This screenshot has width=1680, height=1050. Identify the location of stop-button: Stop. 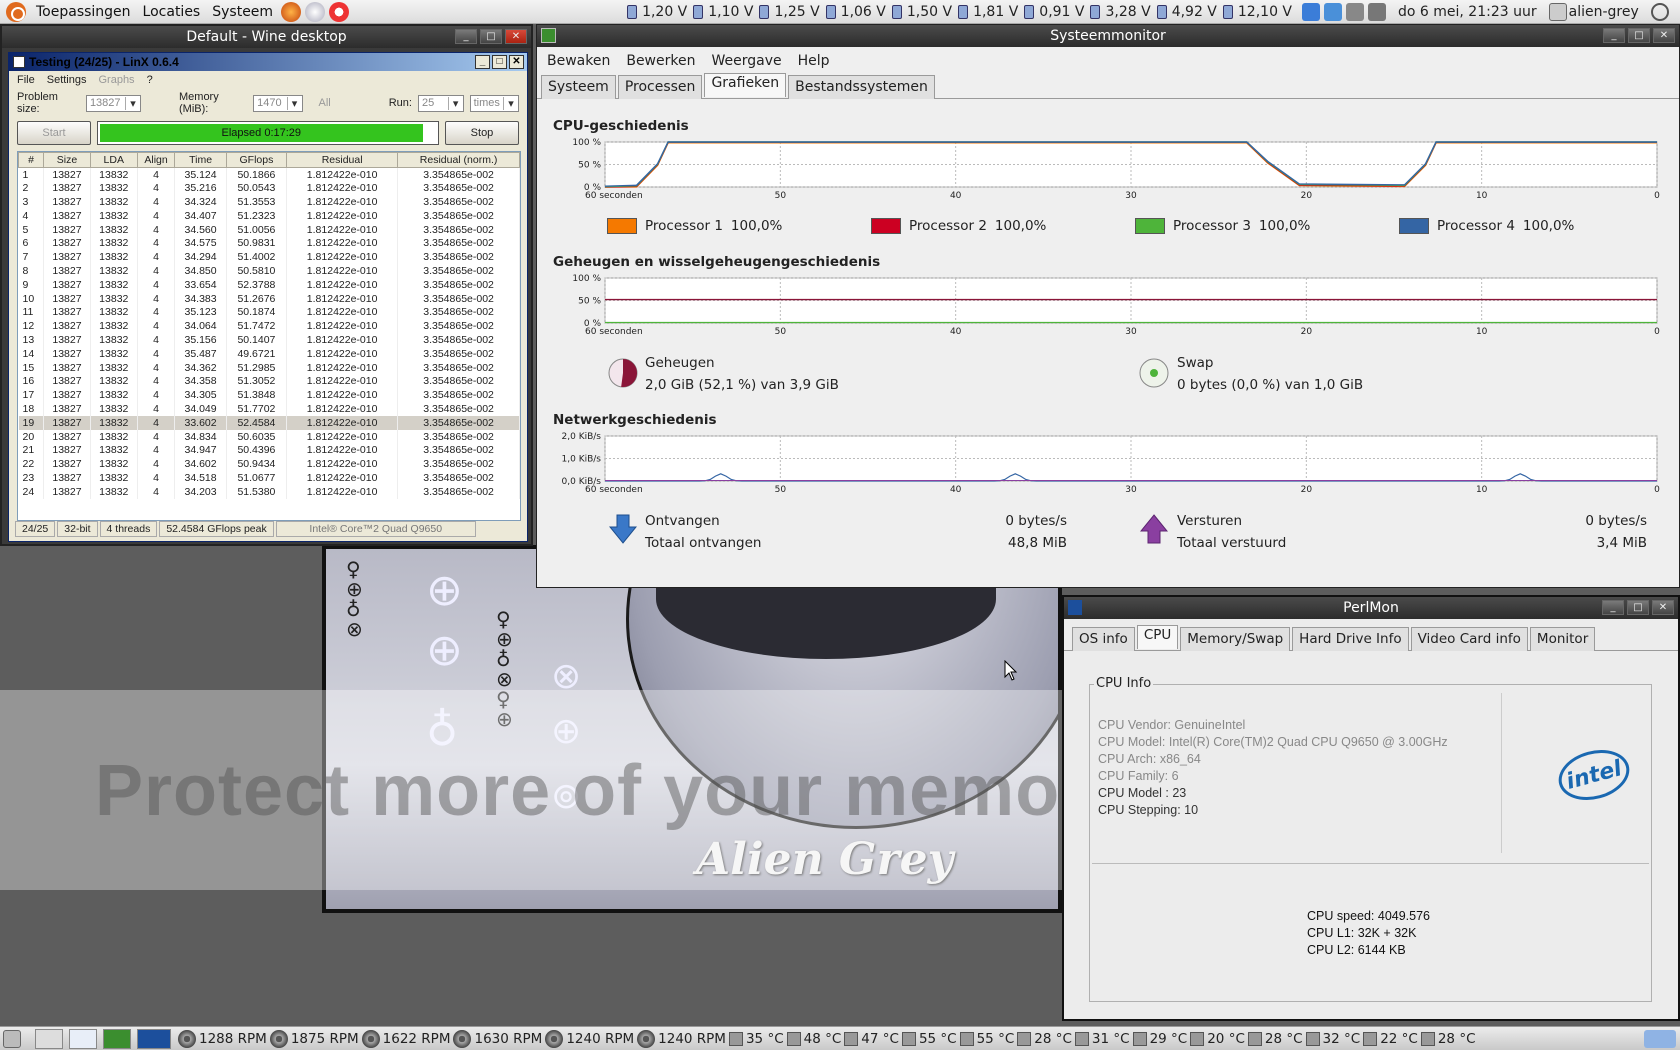
(482, 133).